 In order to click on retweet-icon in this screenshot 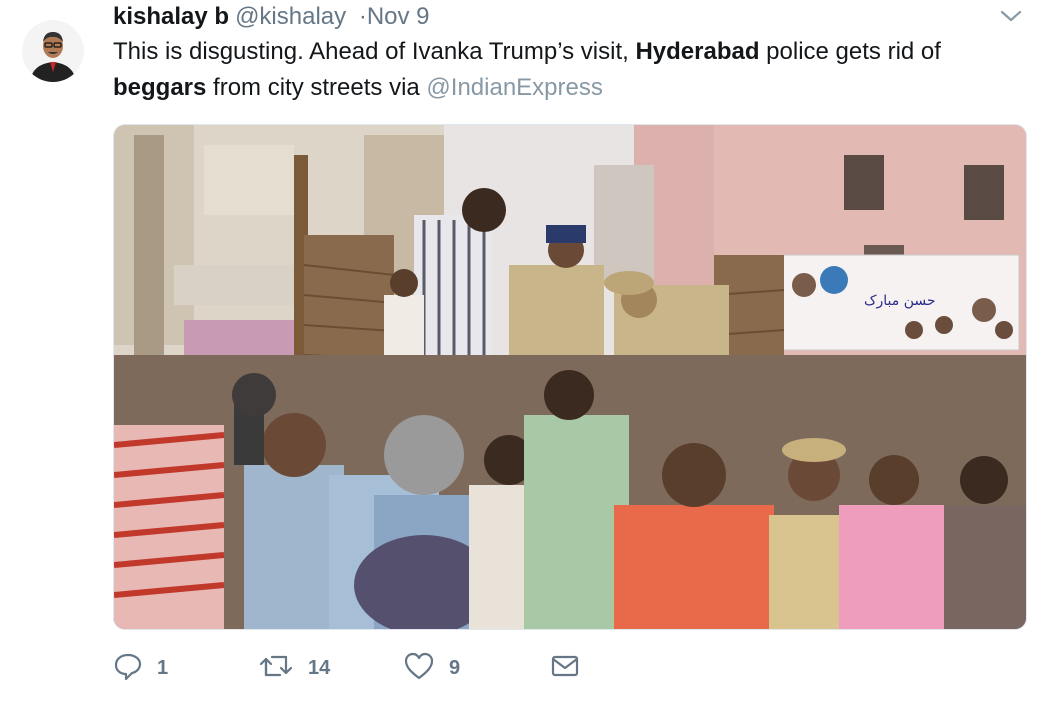, I will do `click(276, 668)`.